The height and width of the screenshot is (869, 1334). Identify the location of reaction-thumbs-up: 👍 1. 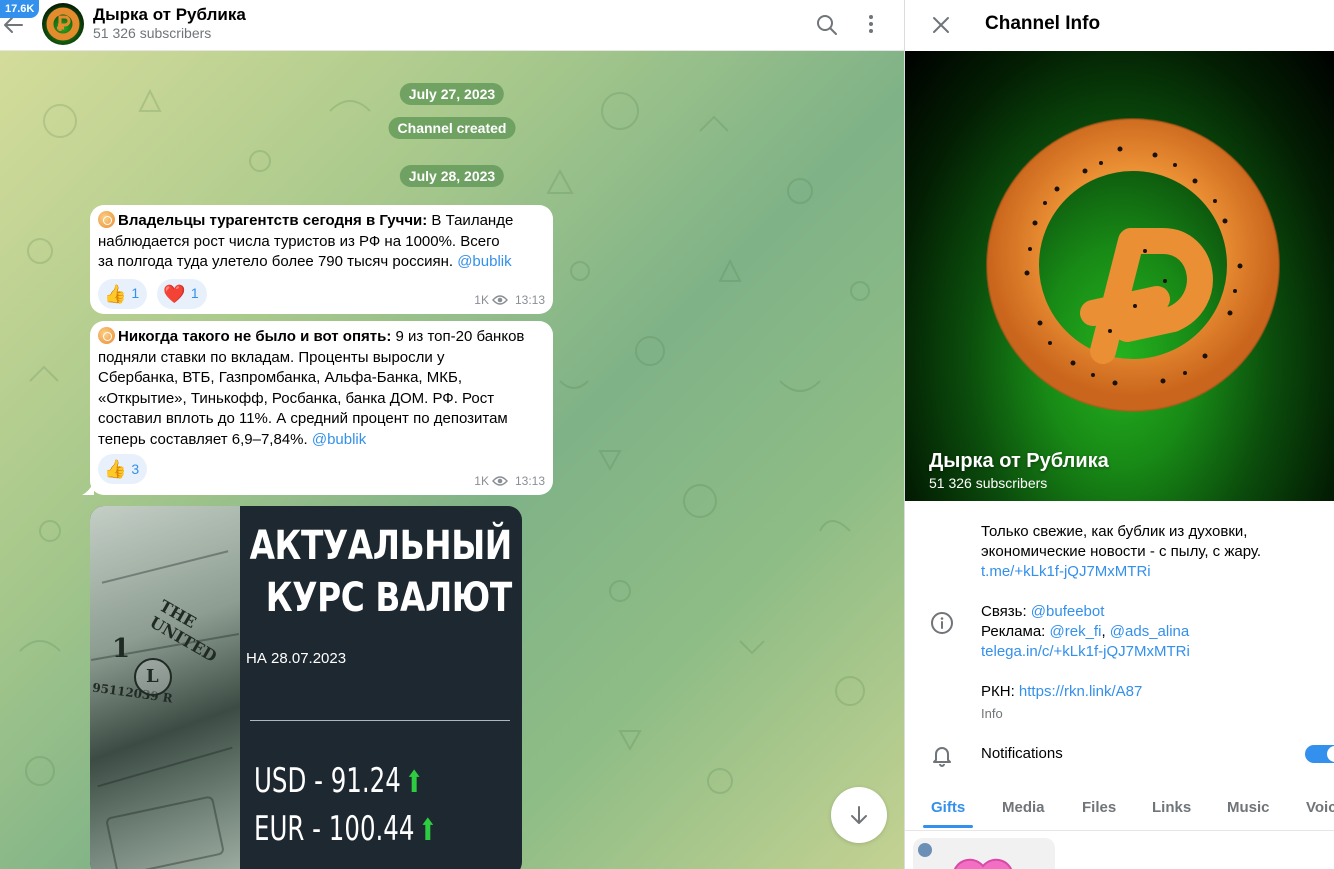
(123, 293).